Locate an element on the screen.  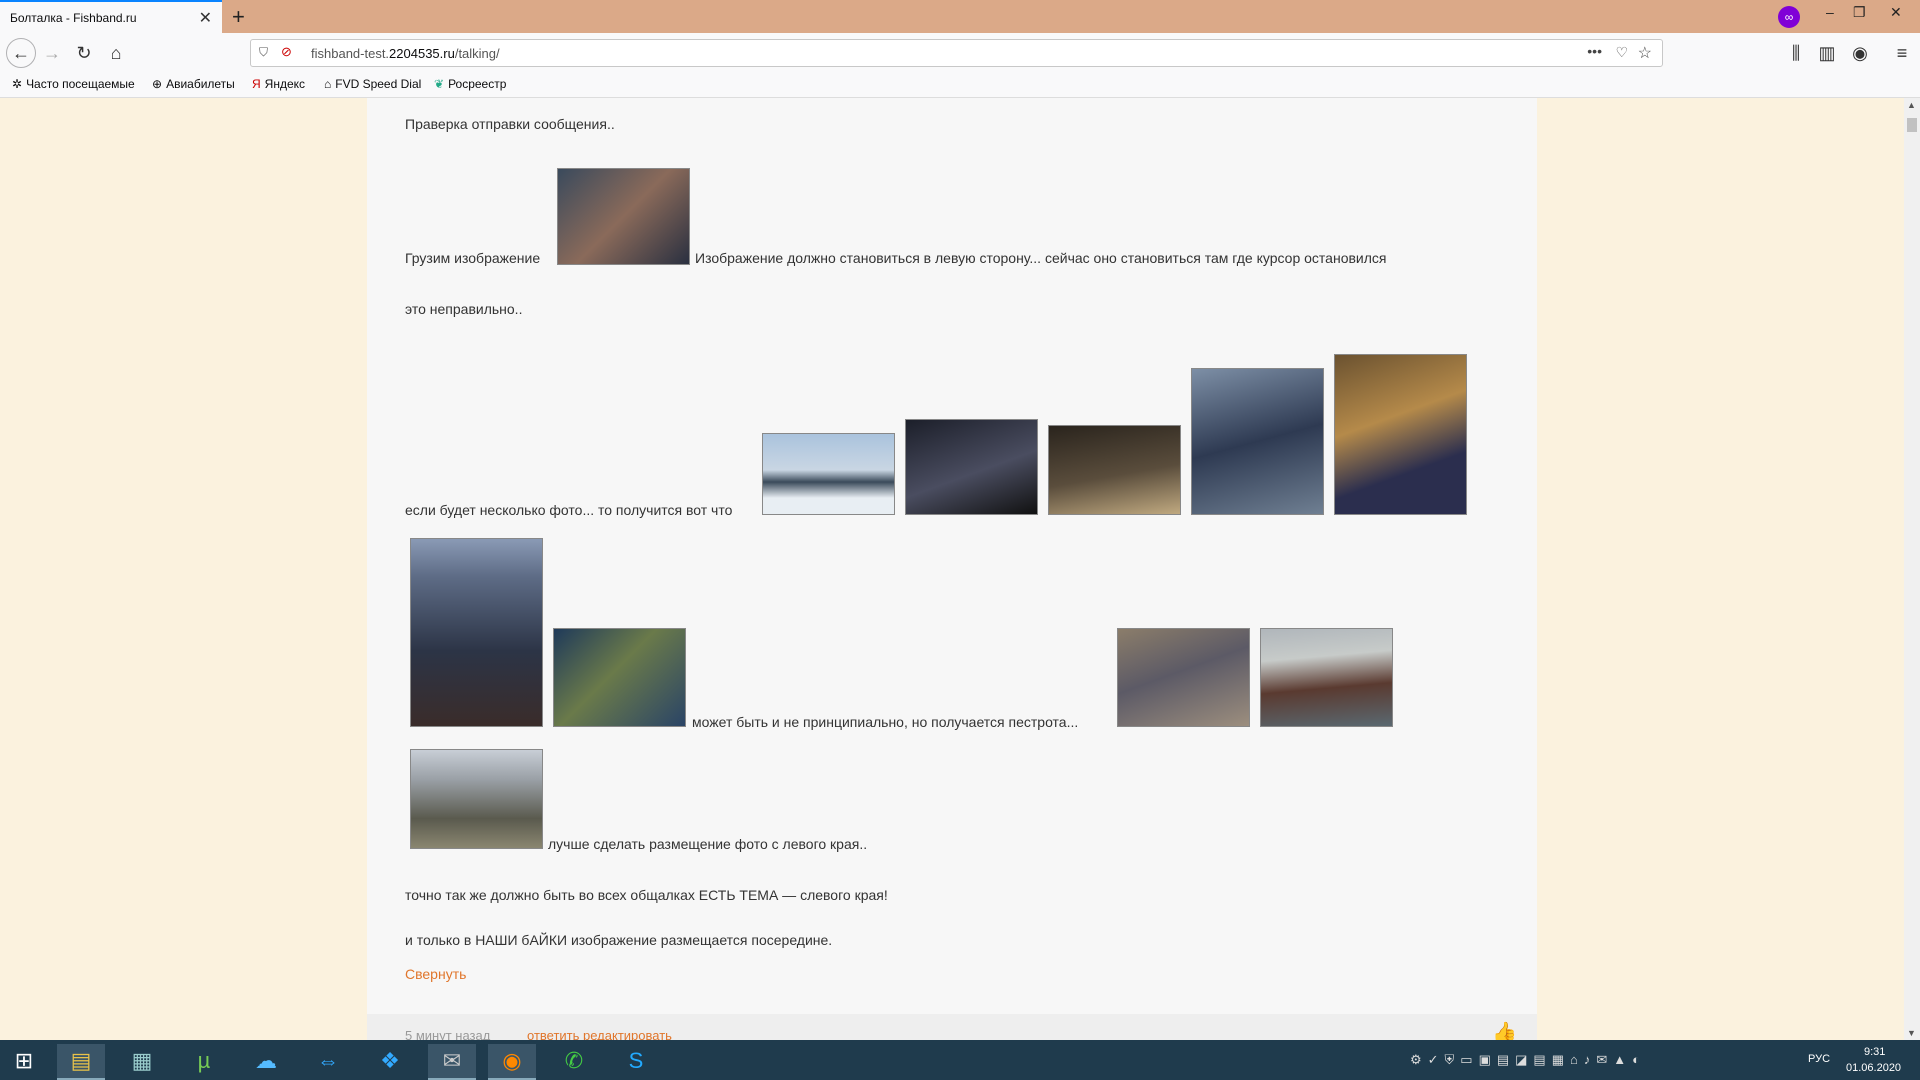
post-action-links: ответить редактировать is located at coordinates (599, 1034).